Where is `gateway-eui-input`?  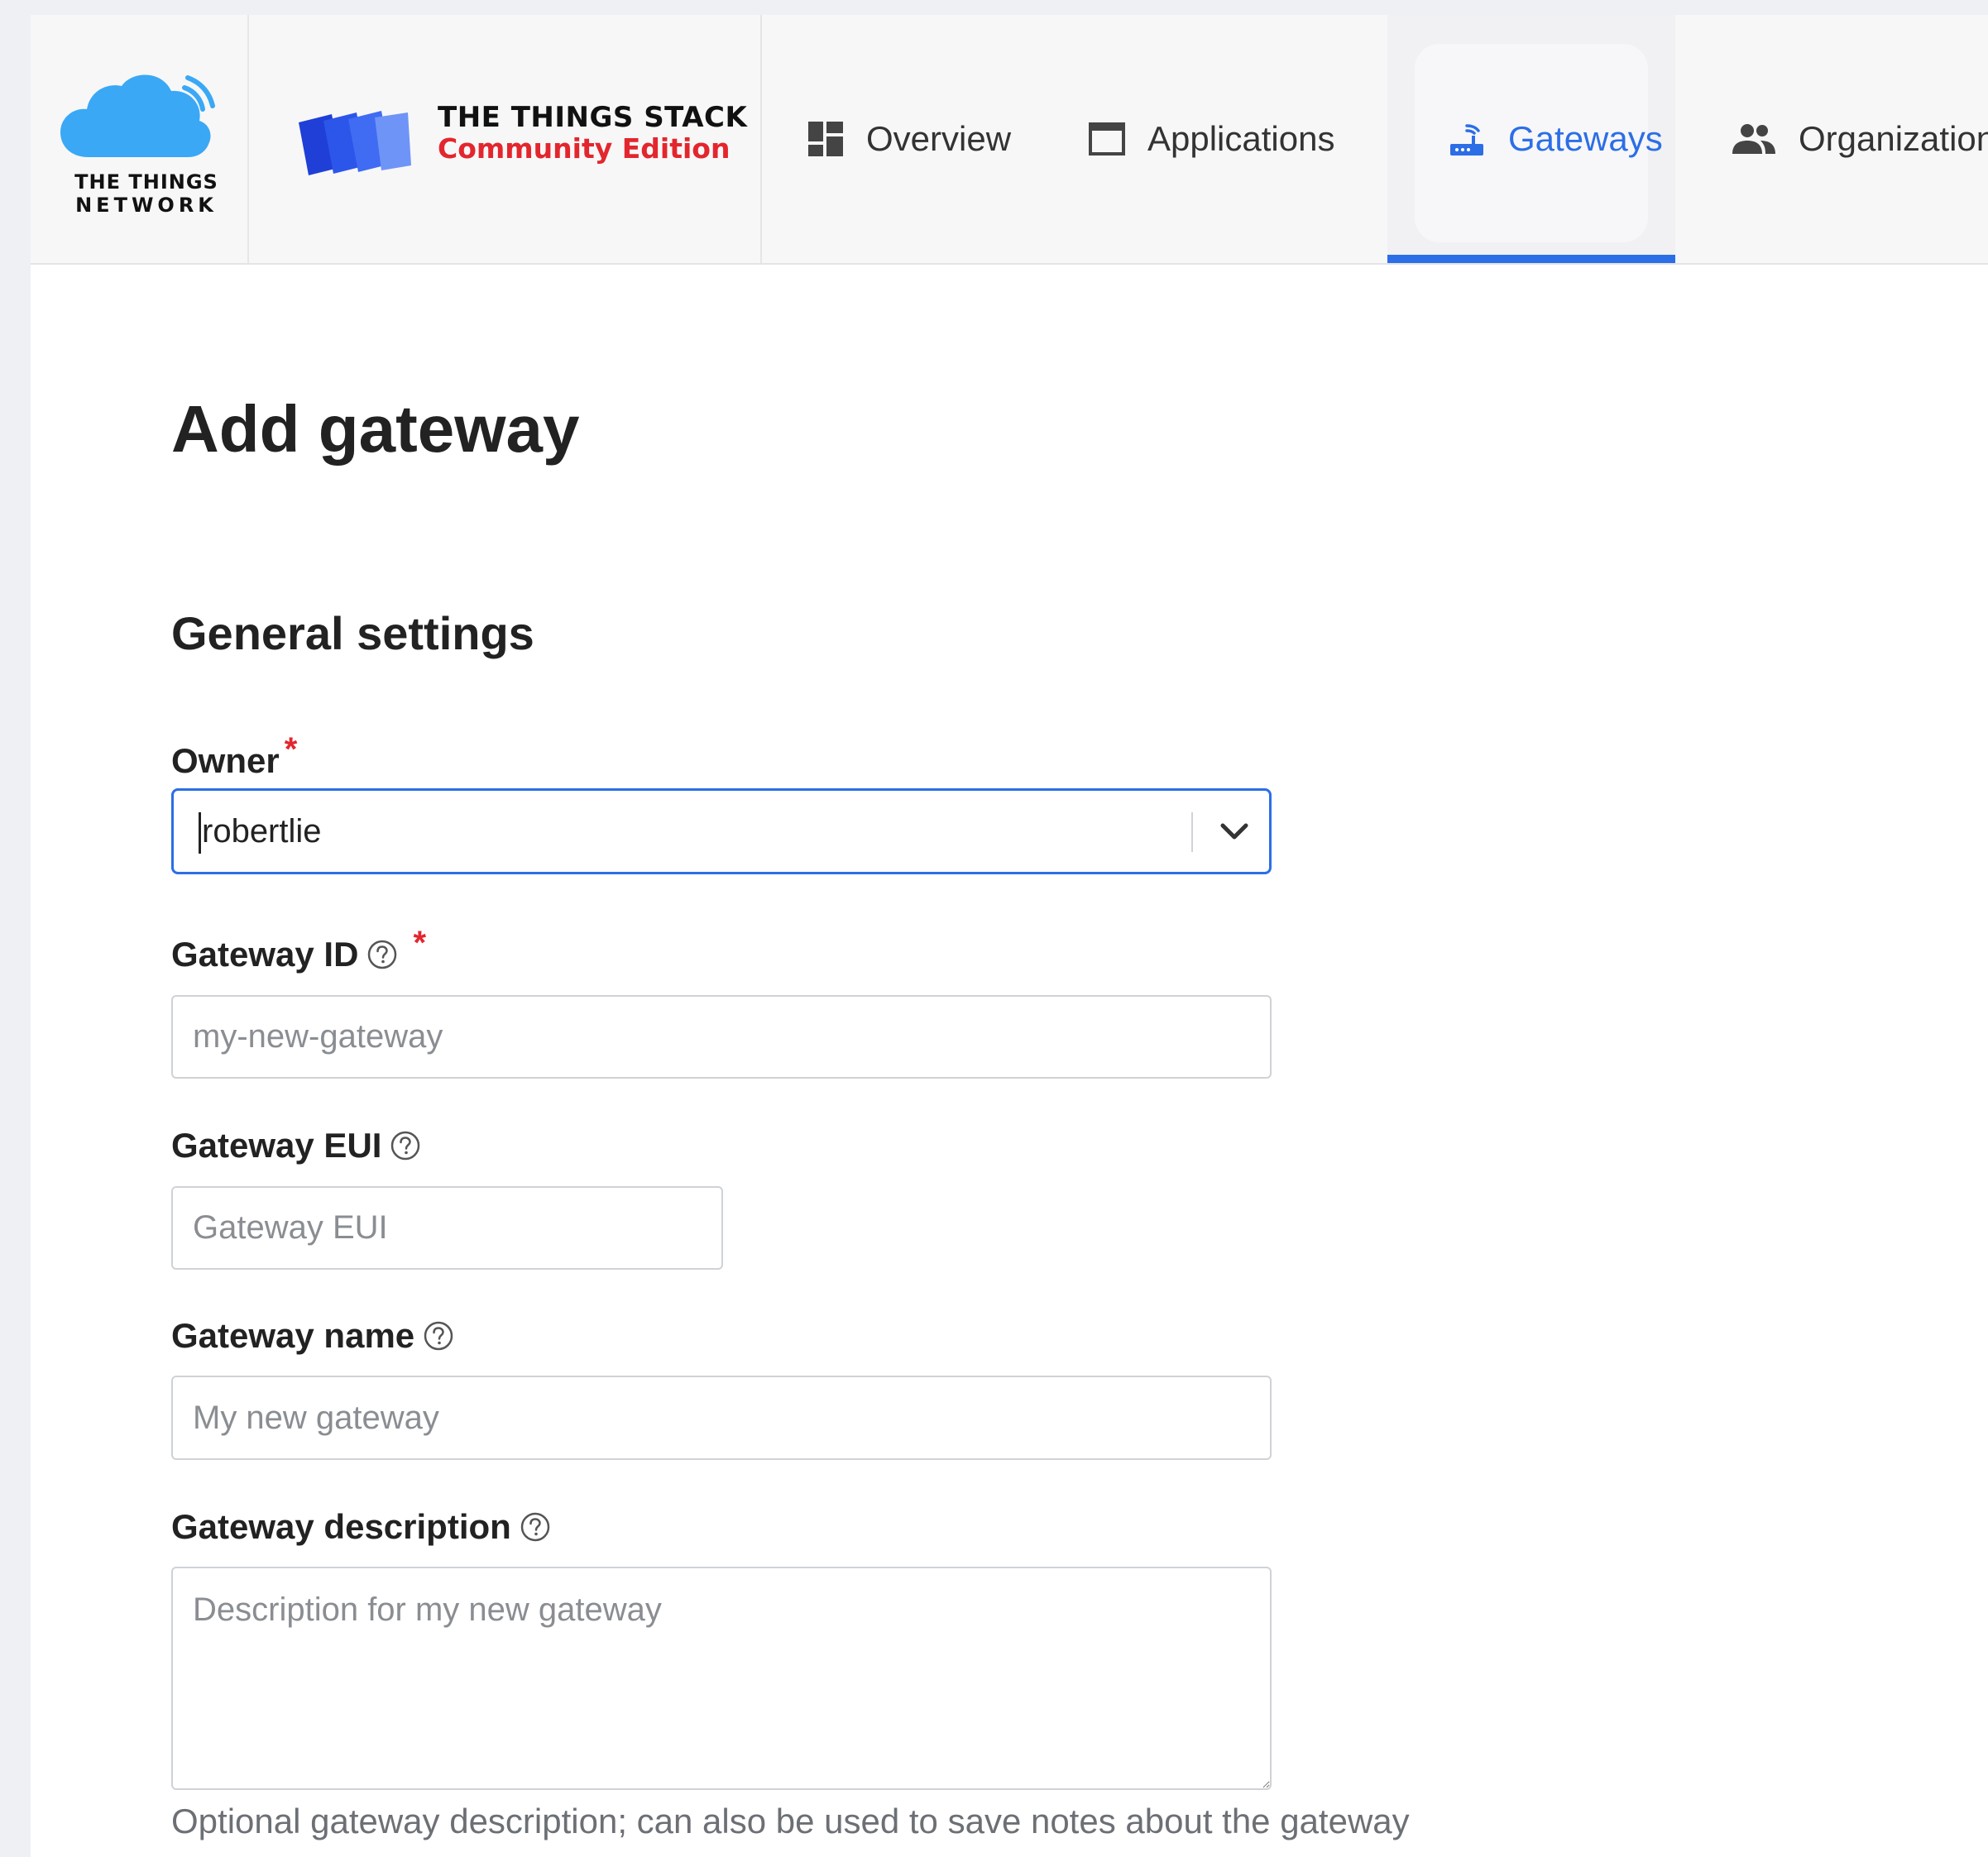 gateway-eui-input is located at coordinates (447, 1228).